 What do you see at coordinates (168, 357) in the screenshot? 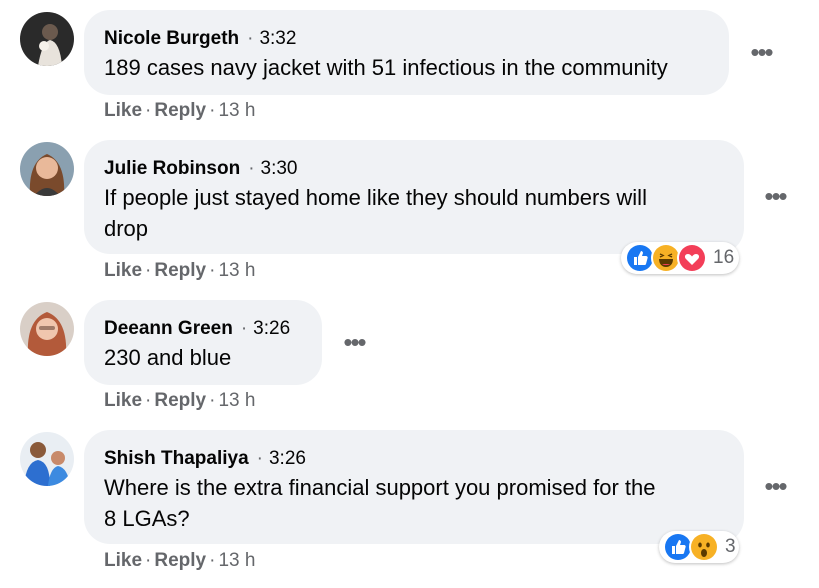
I see `comment-text: 230 and blue` at bounding box center [168, 357].